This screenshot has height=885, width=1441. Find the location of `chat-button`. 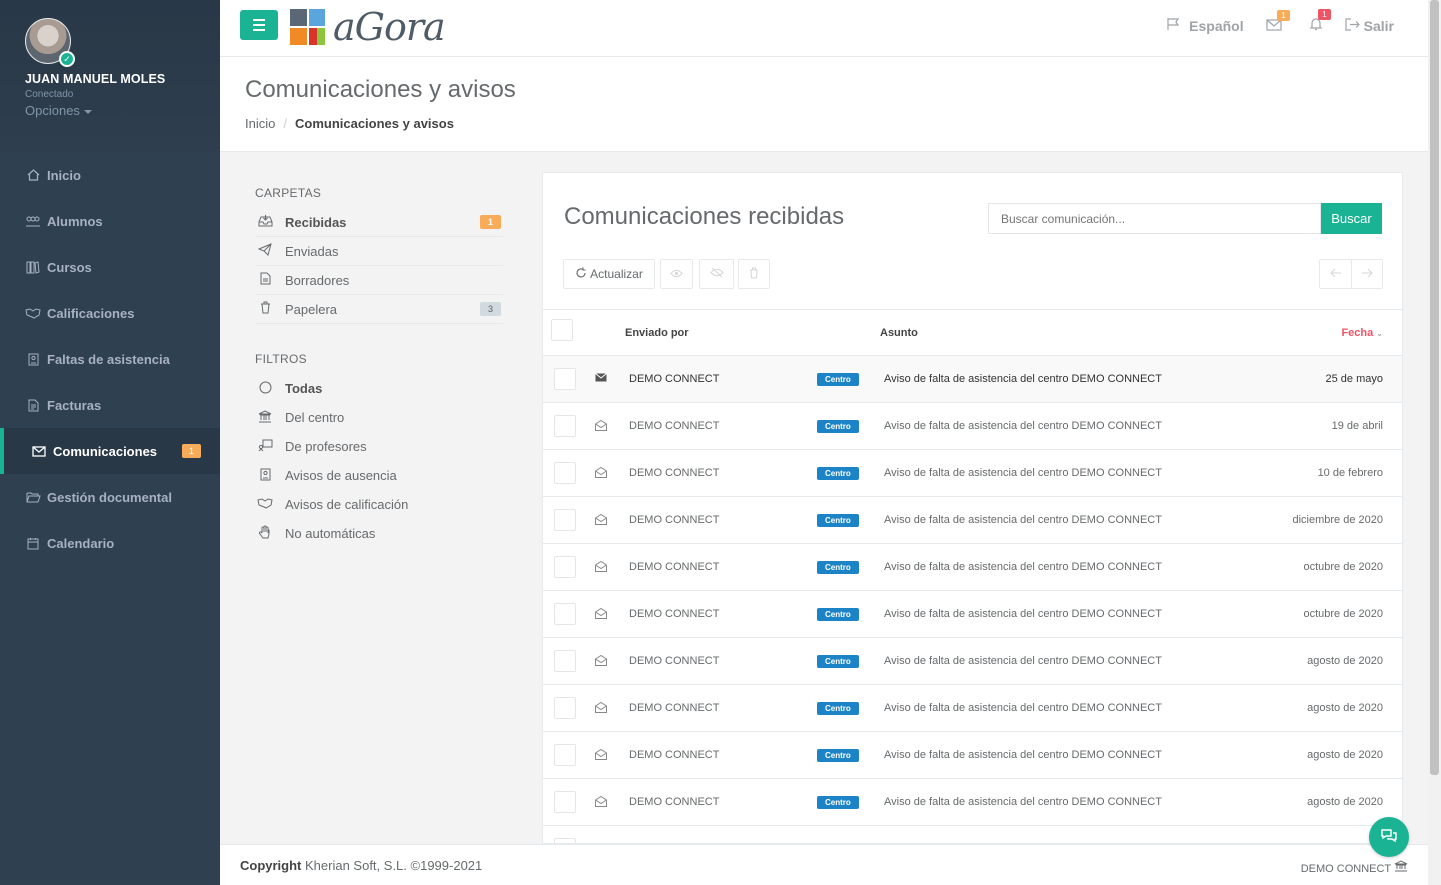

chat-button is located at coordinates (1389, 837).